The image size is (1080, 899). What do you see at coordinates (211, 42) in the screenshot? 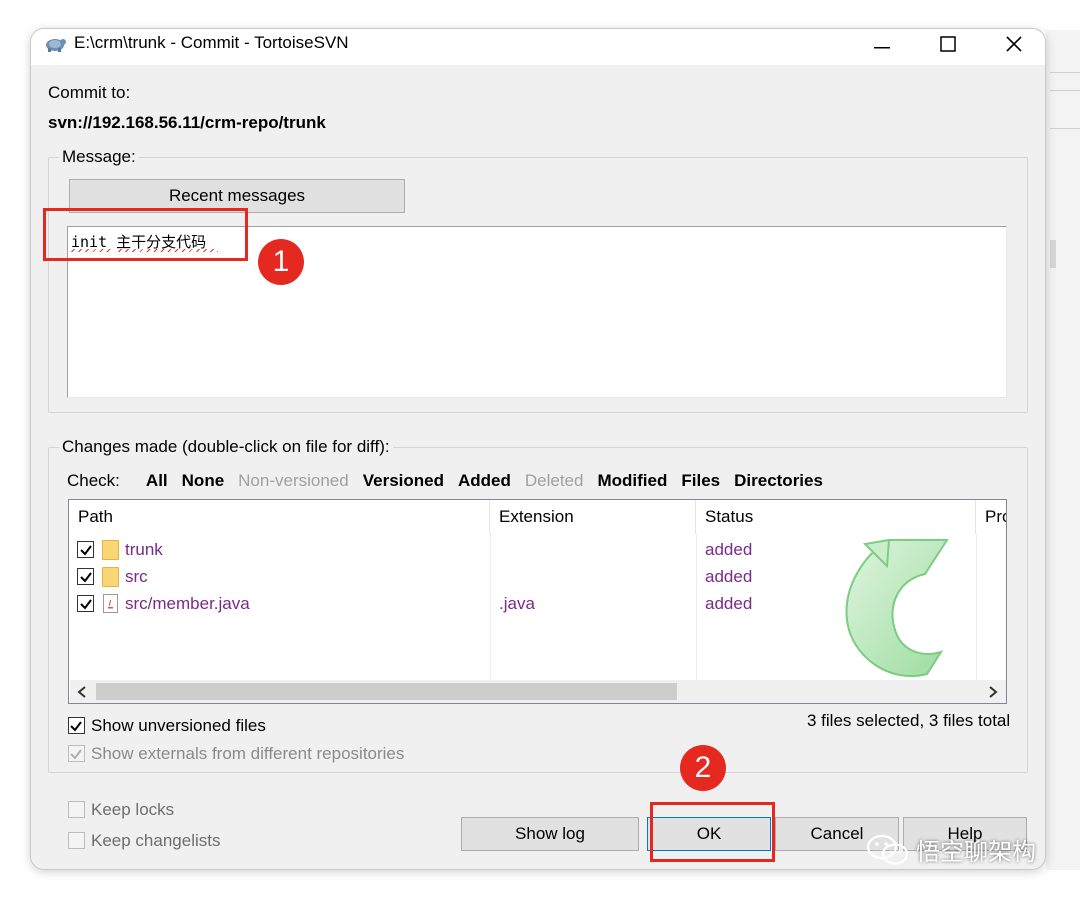
I see `window-title: E:\crm\trunk - Commit - TortoiseSVN` at bounding box center [211, 42].